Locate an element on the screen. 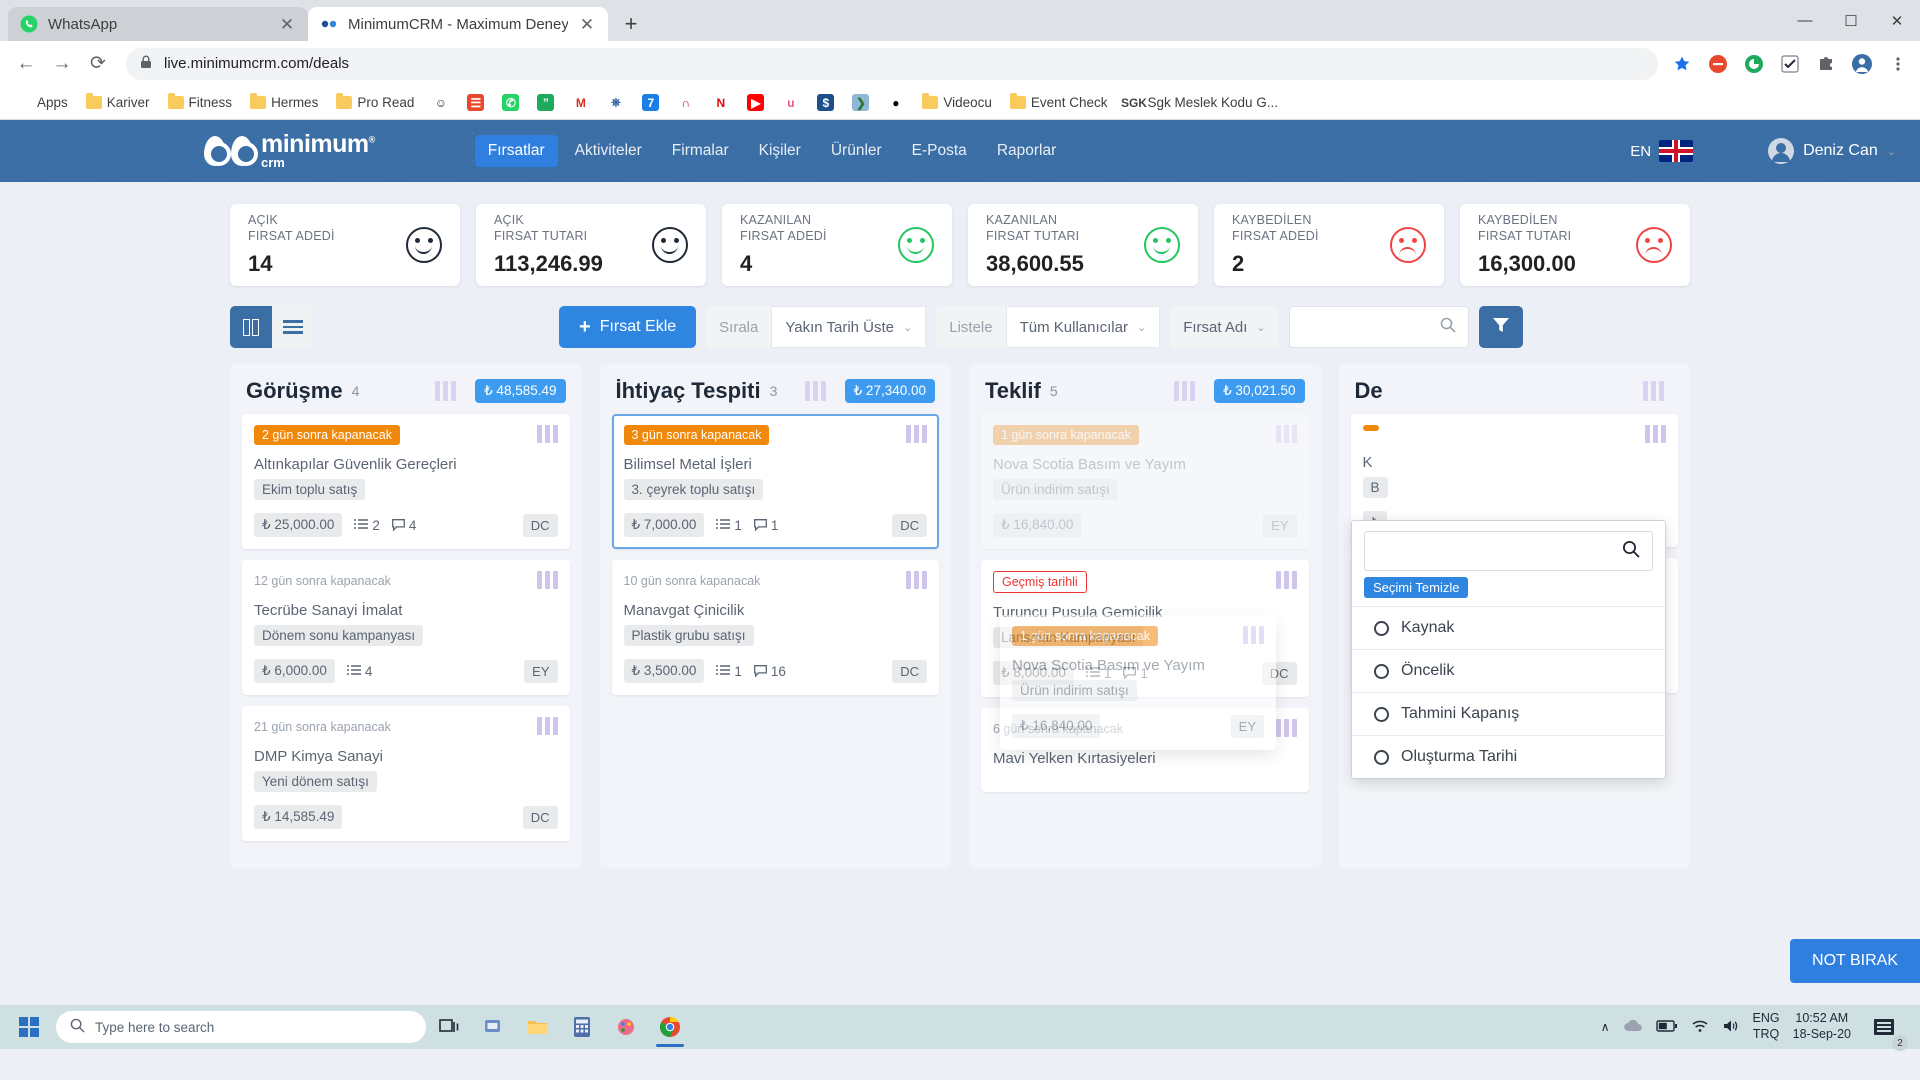 This screenshot has width=1920, height=1080. explorer-icon is located at coordinates (538, 1027).